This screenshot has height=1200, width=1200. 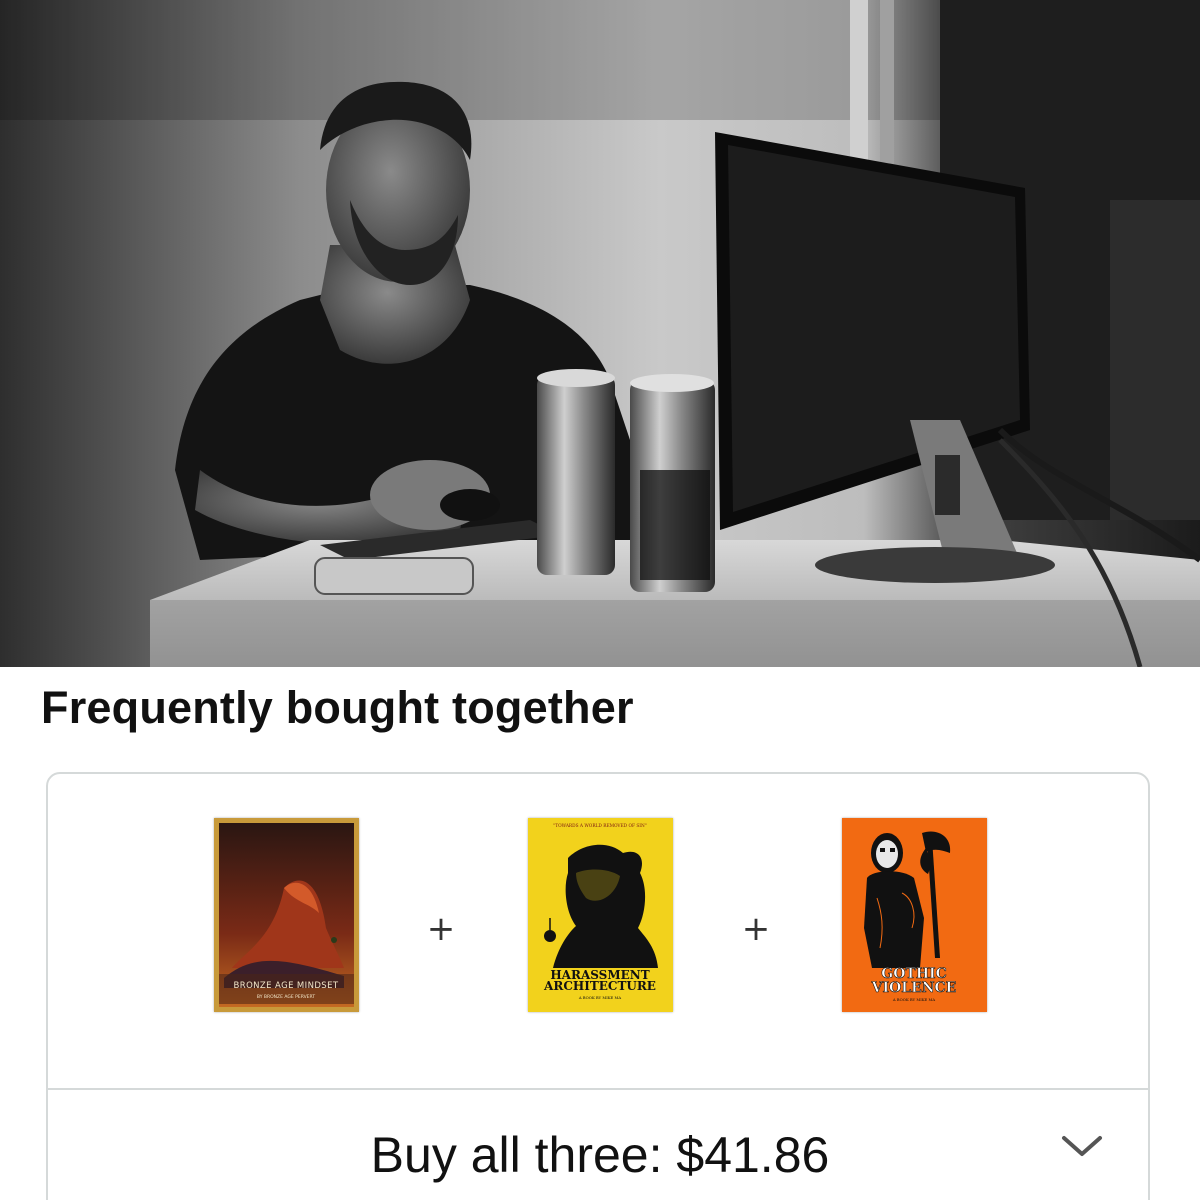 I want to click on section-title: Frequently bought together, so click(x=337, y=707).